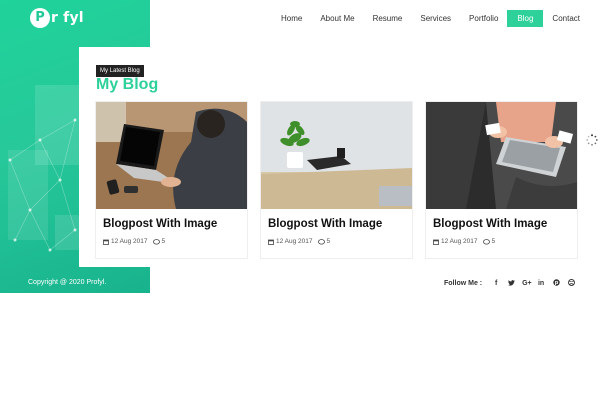 The image size is (600, 400). What do you see at coordinates (541, 283) in the screenshot?
I see `linkedin-icon: in` at bounding box center [541, 283].